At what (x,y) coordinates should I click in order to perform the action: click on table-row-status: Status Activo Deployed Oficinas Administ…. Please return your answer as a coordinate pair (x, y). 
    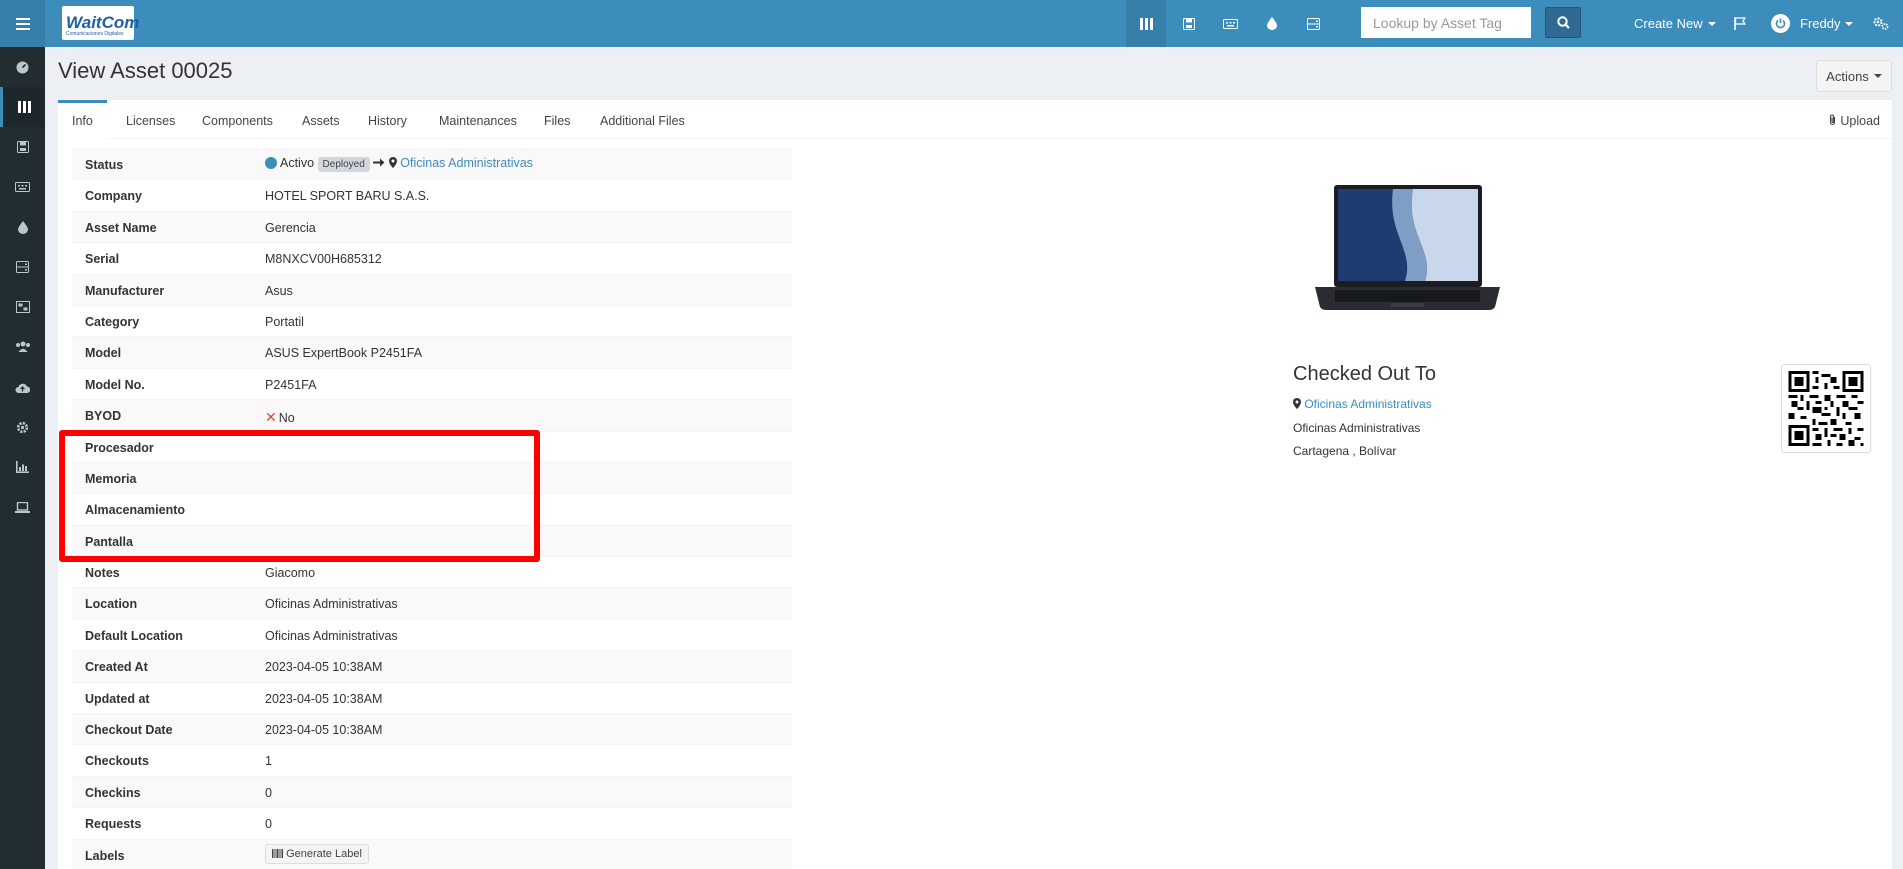
    Looking at the image, I should click on (432, 164).